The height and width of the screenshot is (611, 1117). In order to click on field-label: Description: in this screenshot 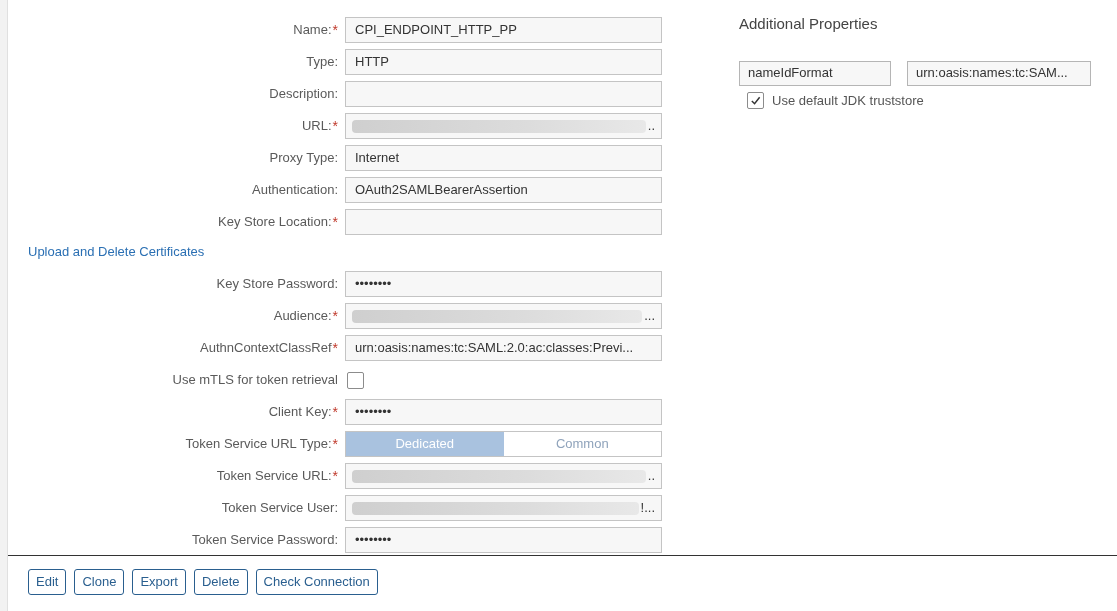, I will do `click(303, 94)`.